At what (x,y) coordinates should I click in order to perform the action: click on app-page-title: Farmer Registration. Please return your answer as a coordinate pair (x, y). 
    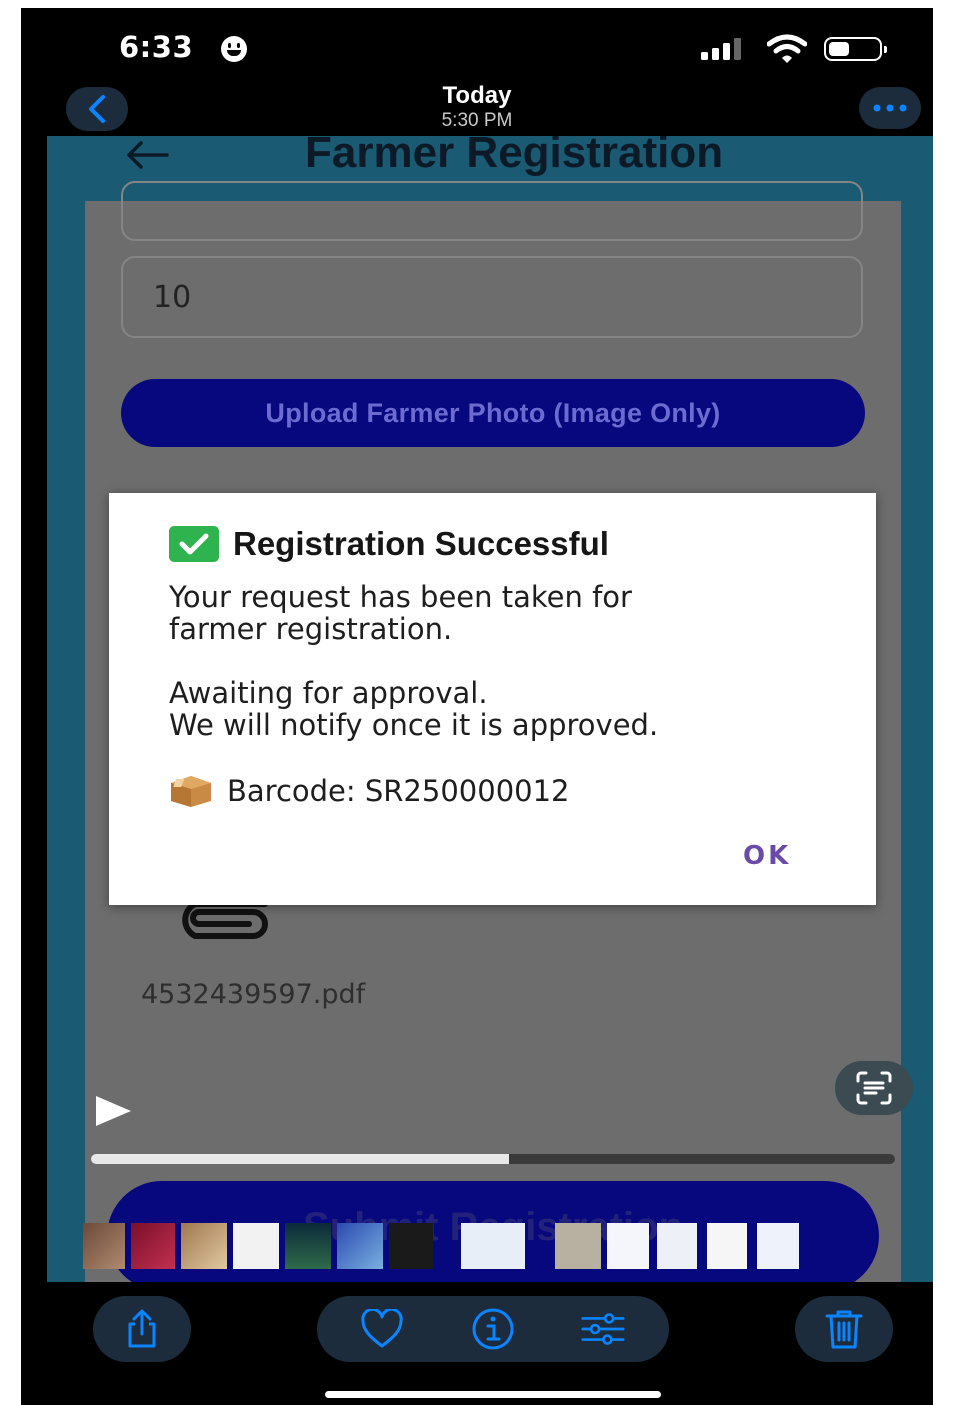
    Looking at the image, I should click on (514, 156).